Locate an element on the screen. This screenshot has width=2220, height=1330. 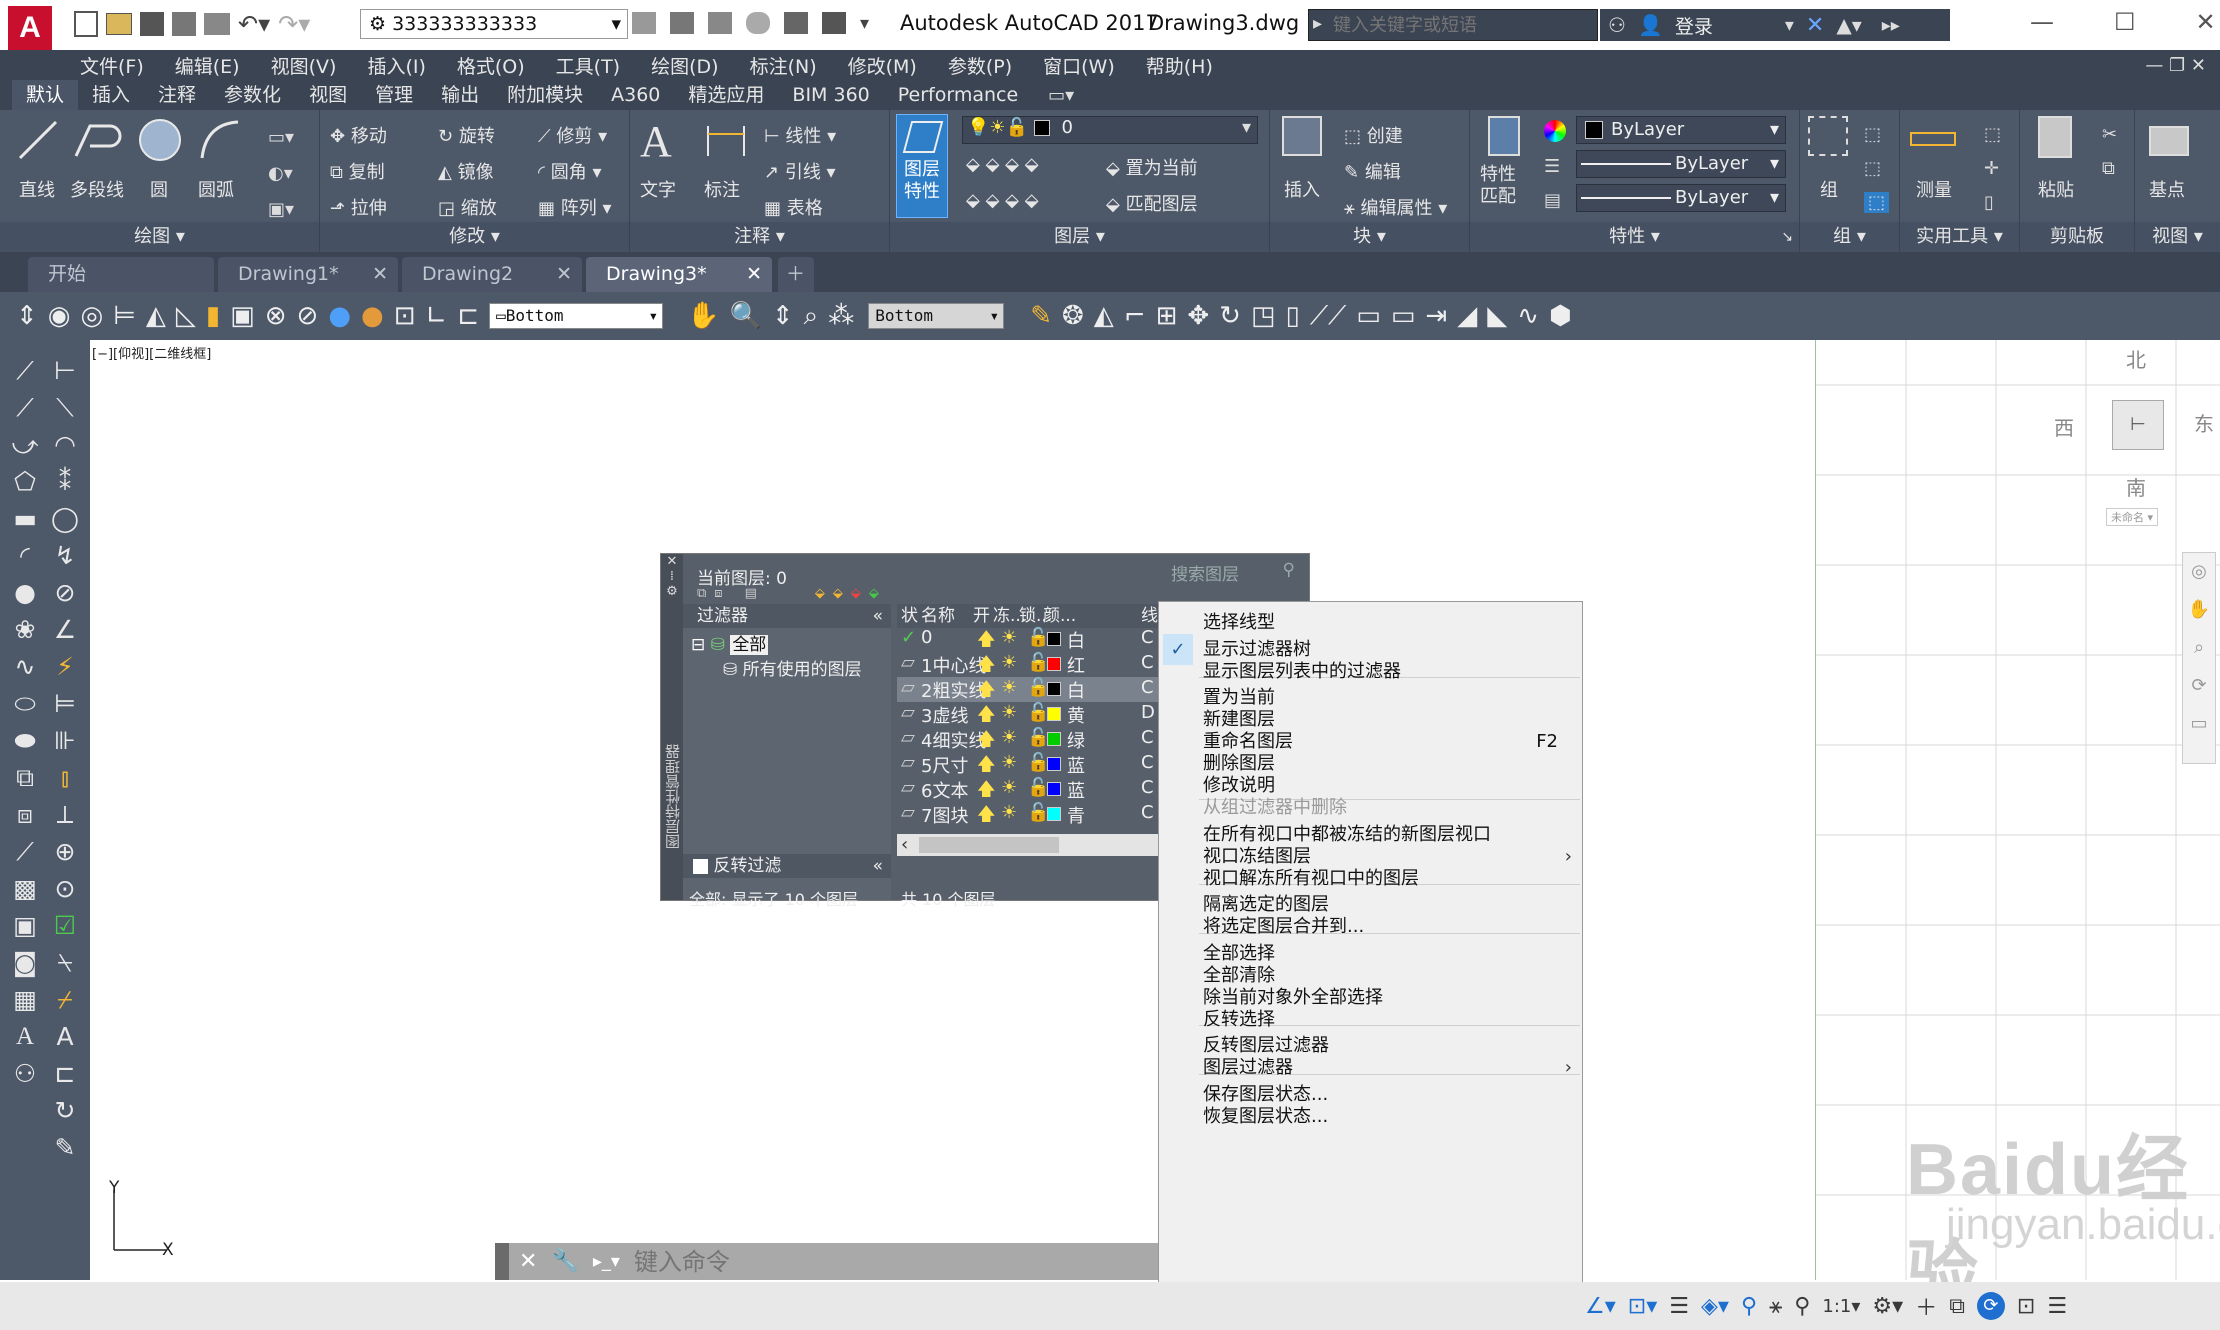
wedge-icon: ◺ is located at coordinates (186, 316).